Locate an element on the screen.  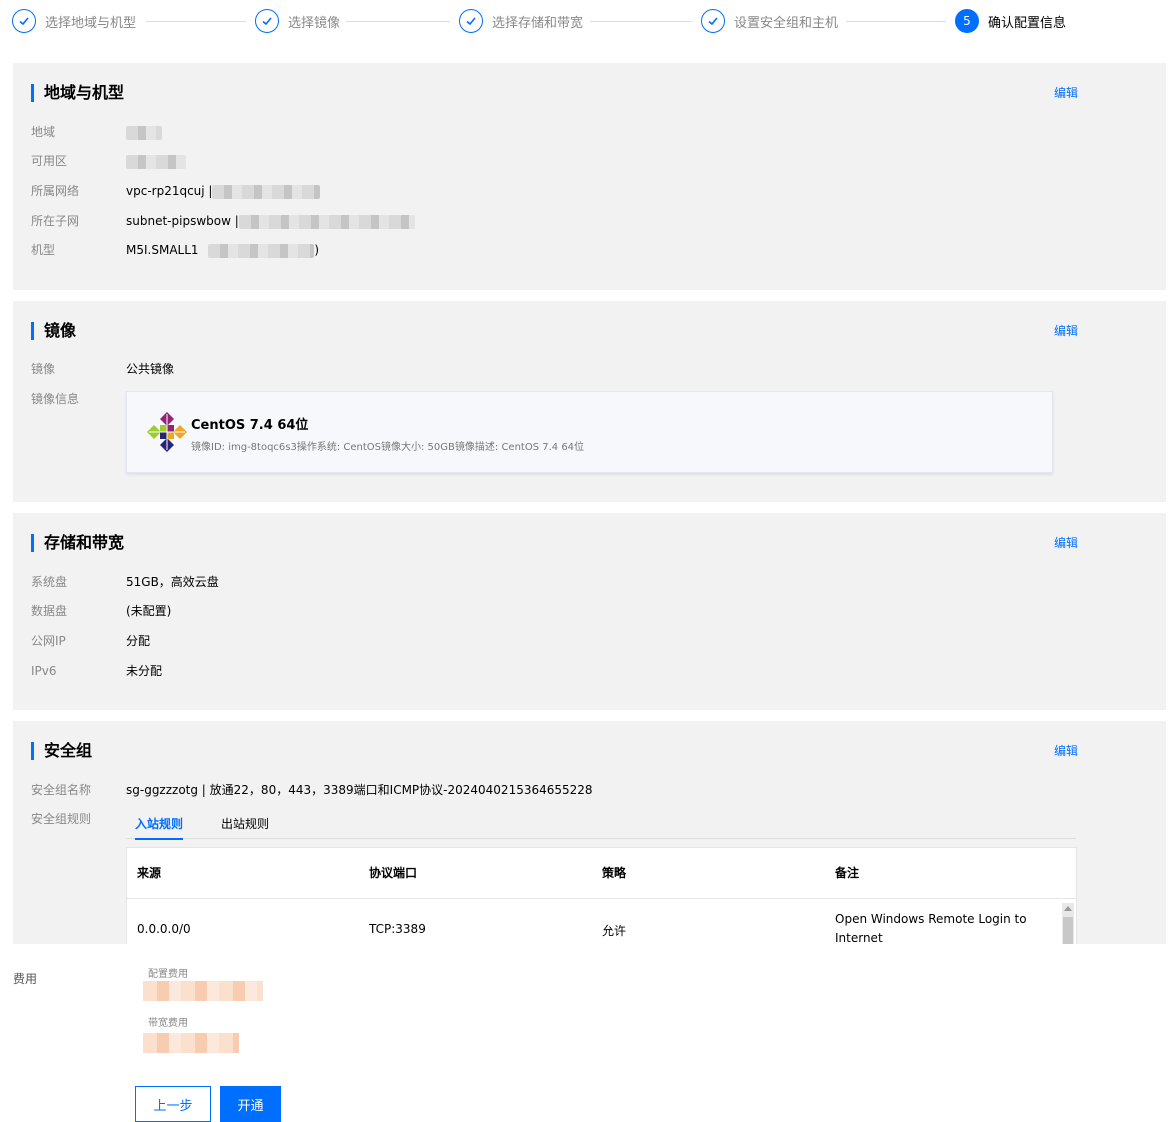
region-label: 地域 is located at coordinates (43, 132).